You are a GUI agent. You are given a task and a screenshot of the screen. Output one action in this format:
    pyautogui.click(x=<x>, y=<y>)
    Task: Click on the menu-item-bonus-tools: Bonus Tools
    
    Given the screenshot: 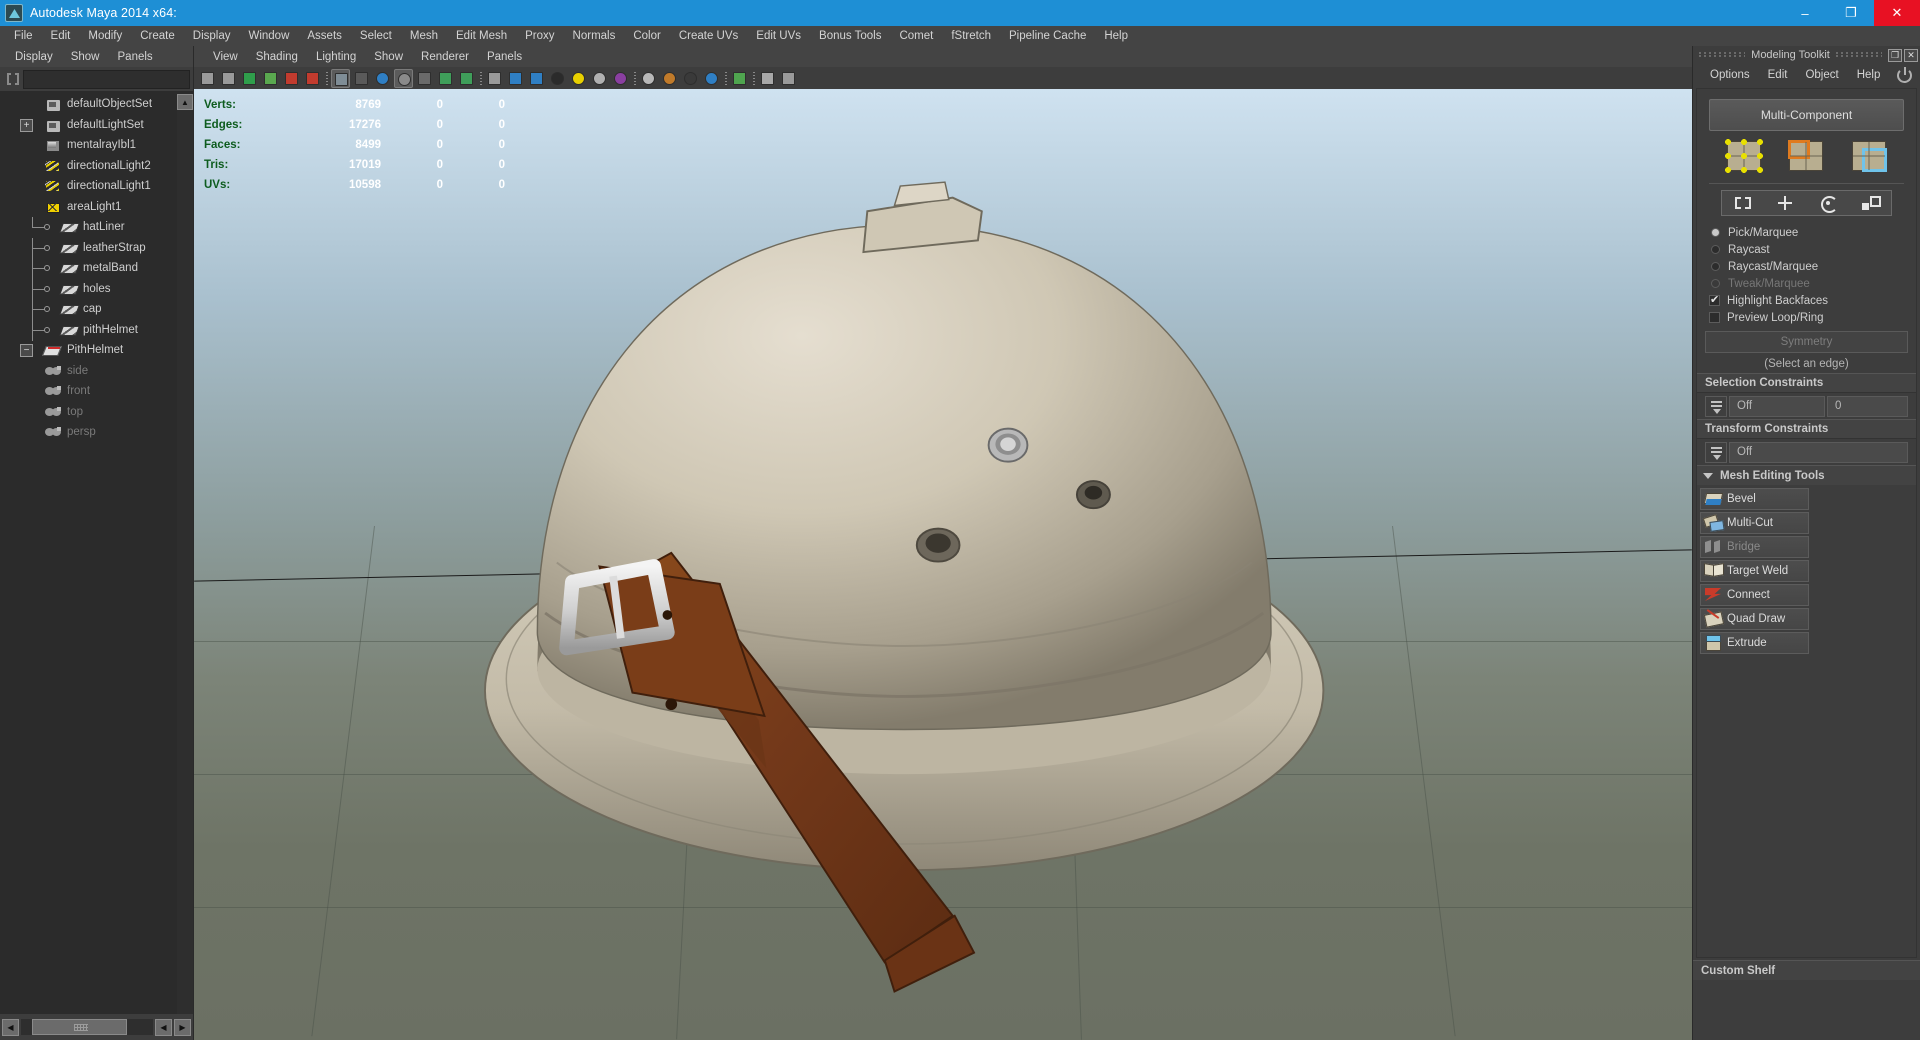 What is the action you would take?
    pyautogui.click(x=850, y=36)
    